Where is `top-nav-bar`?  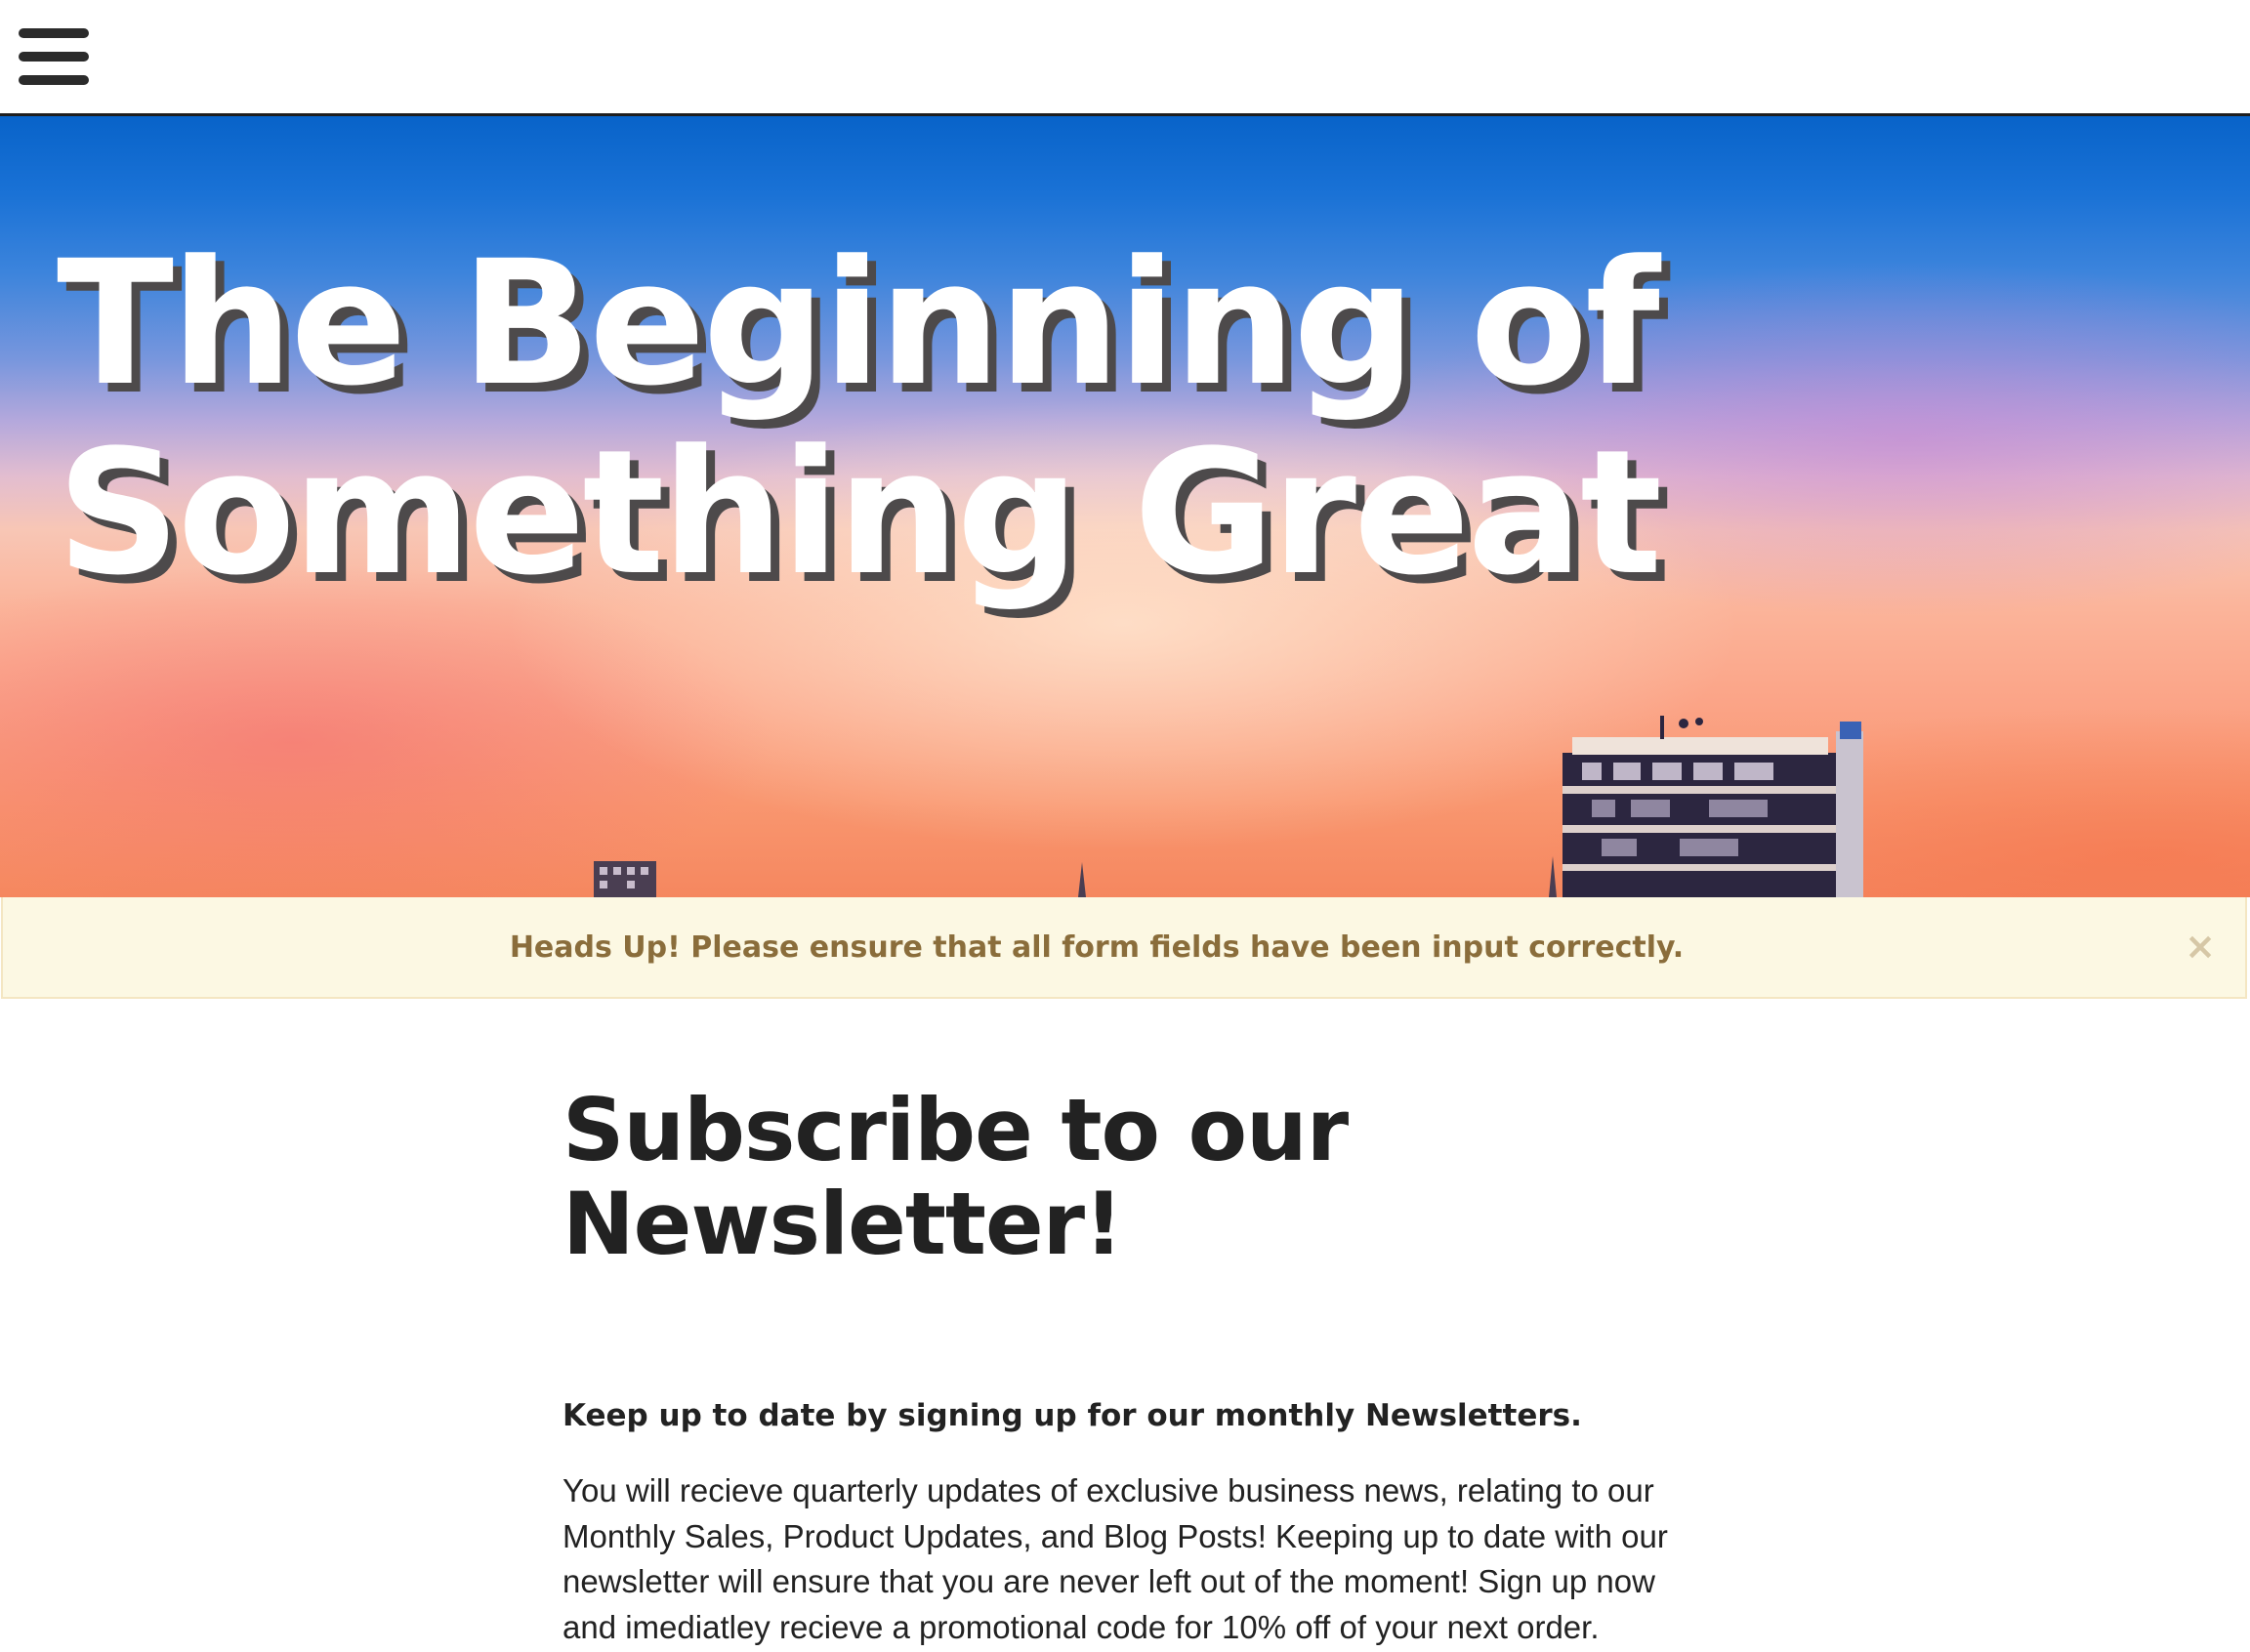
top-nav-bar is located at coordinates (1125, 58).